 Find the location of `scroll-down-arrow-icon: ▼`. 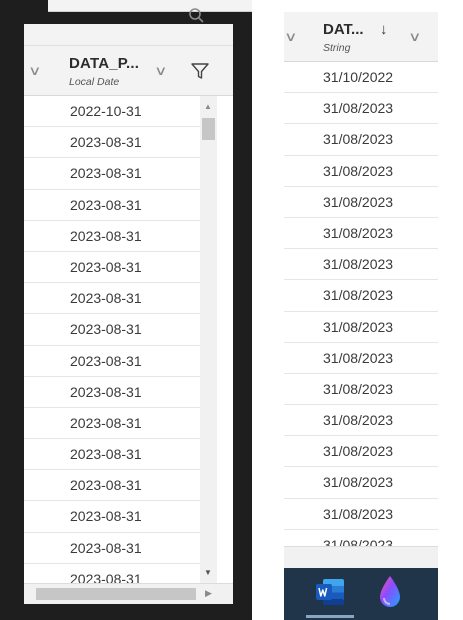

scroll-down-arrow-icon: ▼ is located at coordinates (208, 572).